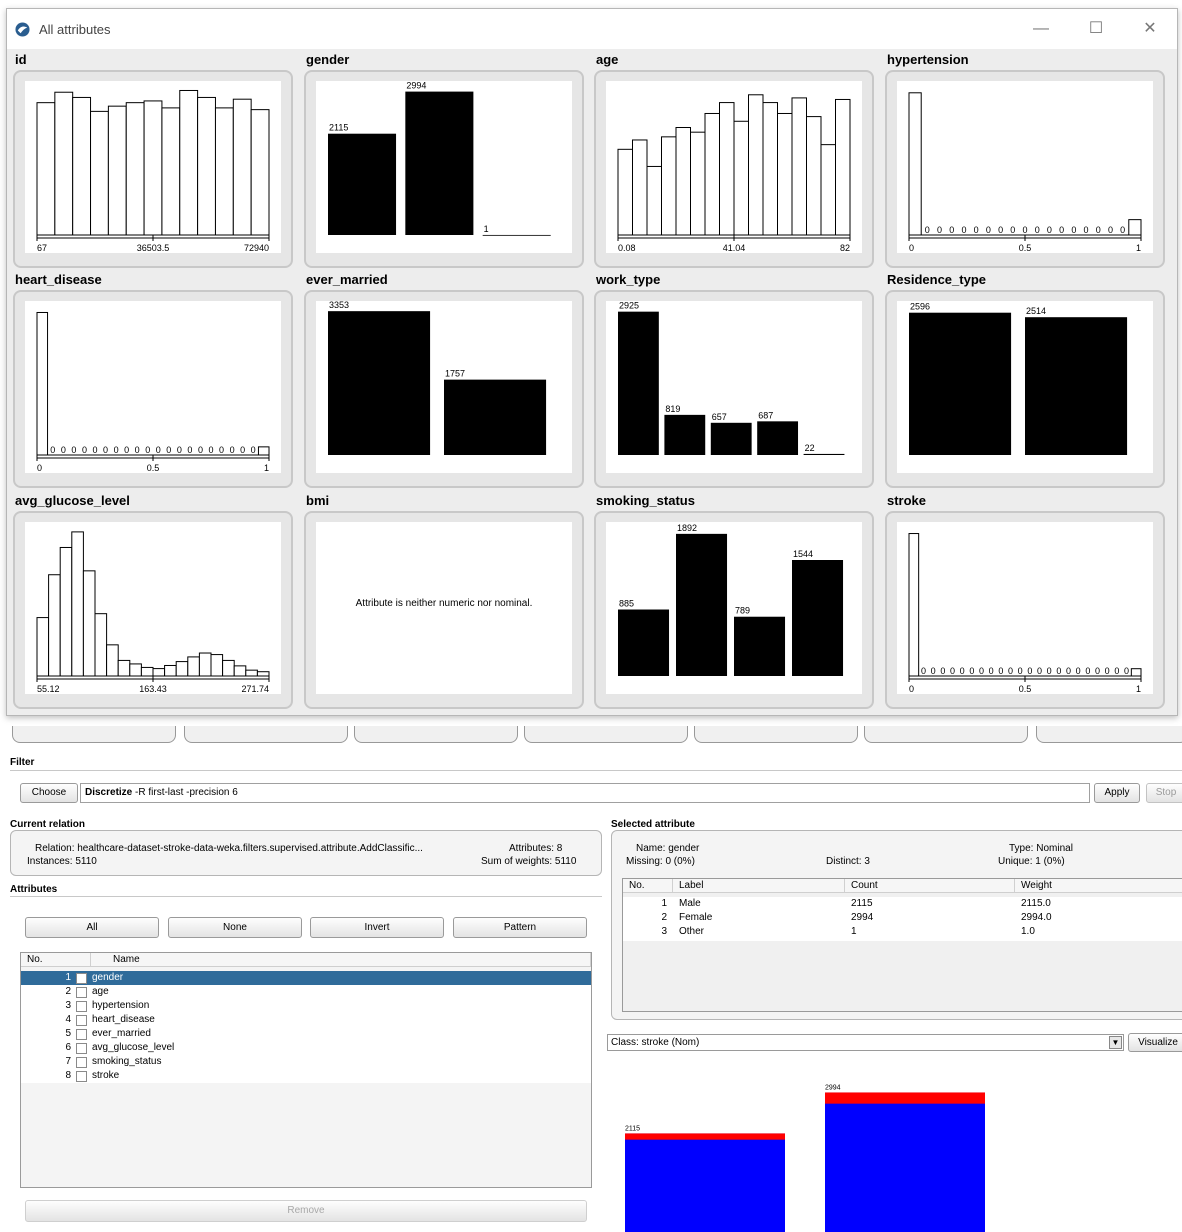  I want to click on attribute-row: 7 smoking_status, so click(306, 1062).